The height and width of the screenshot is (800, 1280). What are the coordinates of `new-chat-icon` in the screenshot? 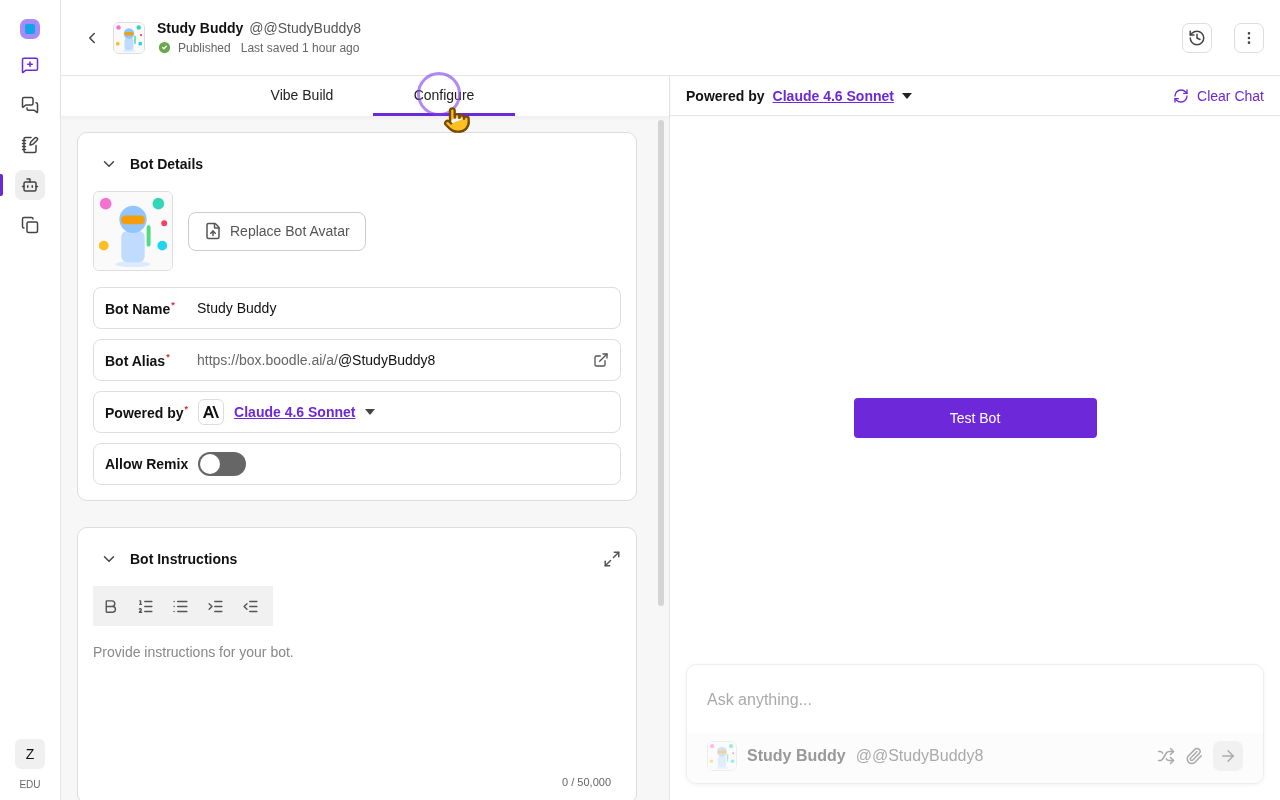 It's located at (30, 65).